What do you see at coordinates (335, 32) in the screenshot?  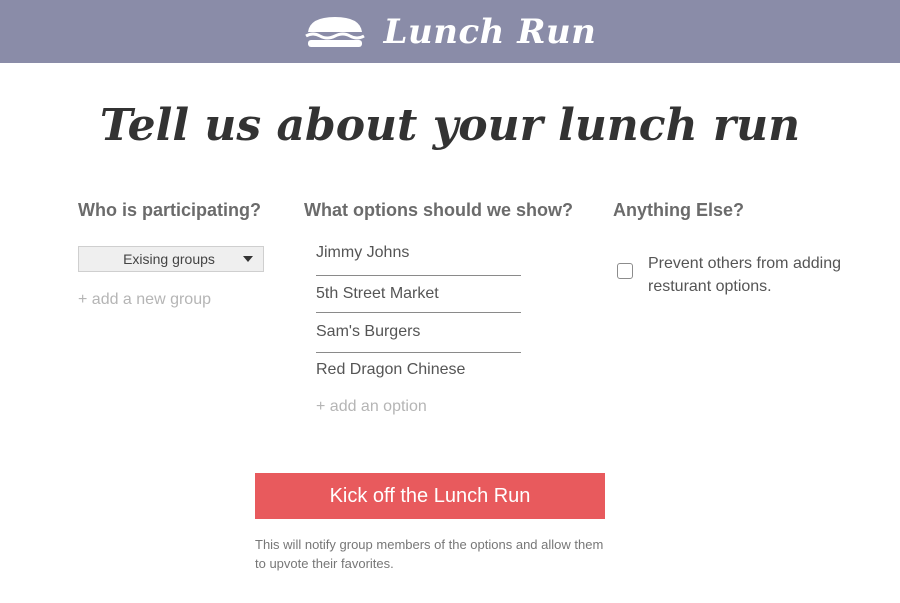 I see `sandwich-icon` at bounding box center [335, 32].